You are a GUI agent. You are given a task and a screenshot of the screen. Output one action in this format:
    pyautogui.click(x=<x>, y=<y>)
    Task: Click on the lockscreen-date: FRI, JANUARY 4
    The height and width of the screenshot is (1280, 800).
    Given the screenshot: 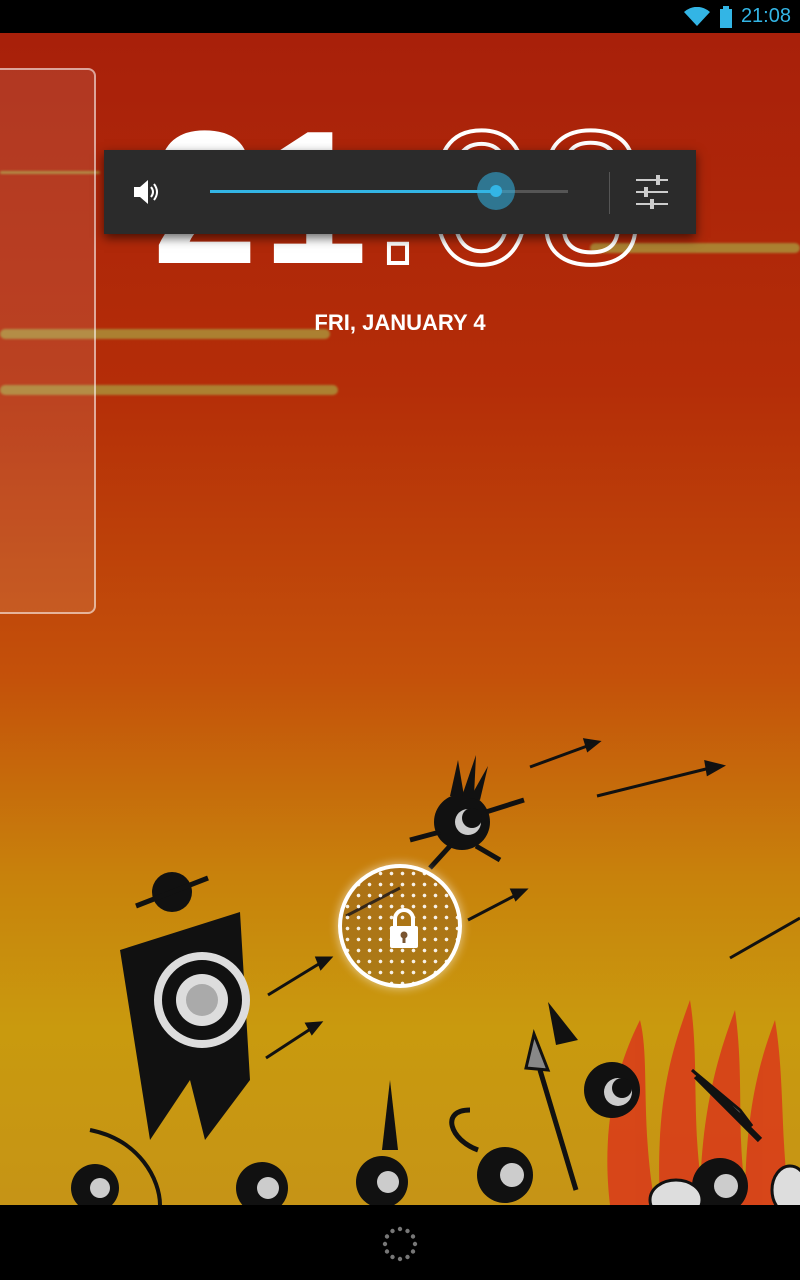 What is the action you would take?
    pyautogui.click(x=400, y=322)
    